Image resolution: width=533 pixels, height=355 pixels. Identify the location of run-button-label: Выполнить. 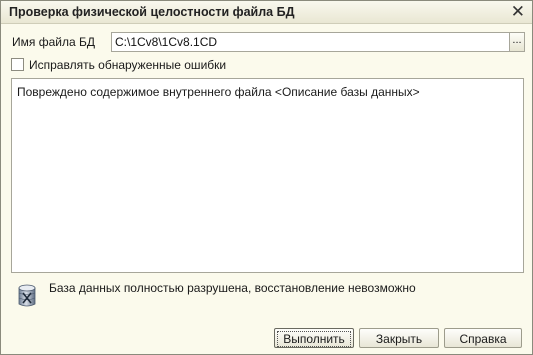
(314, 339).